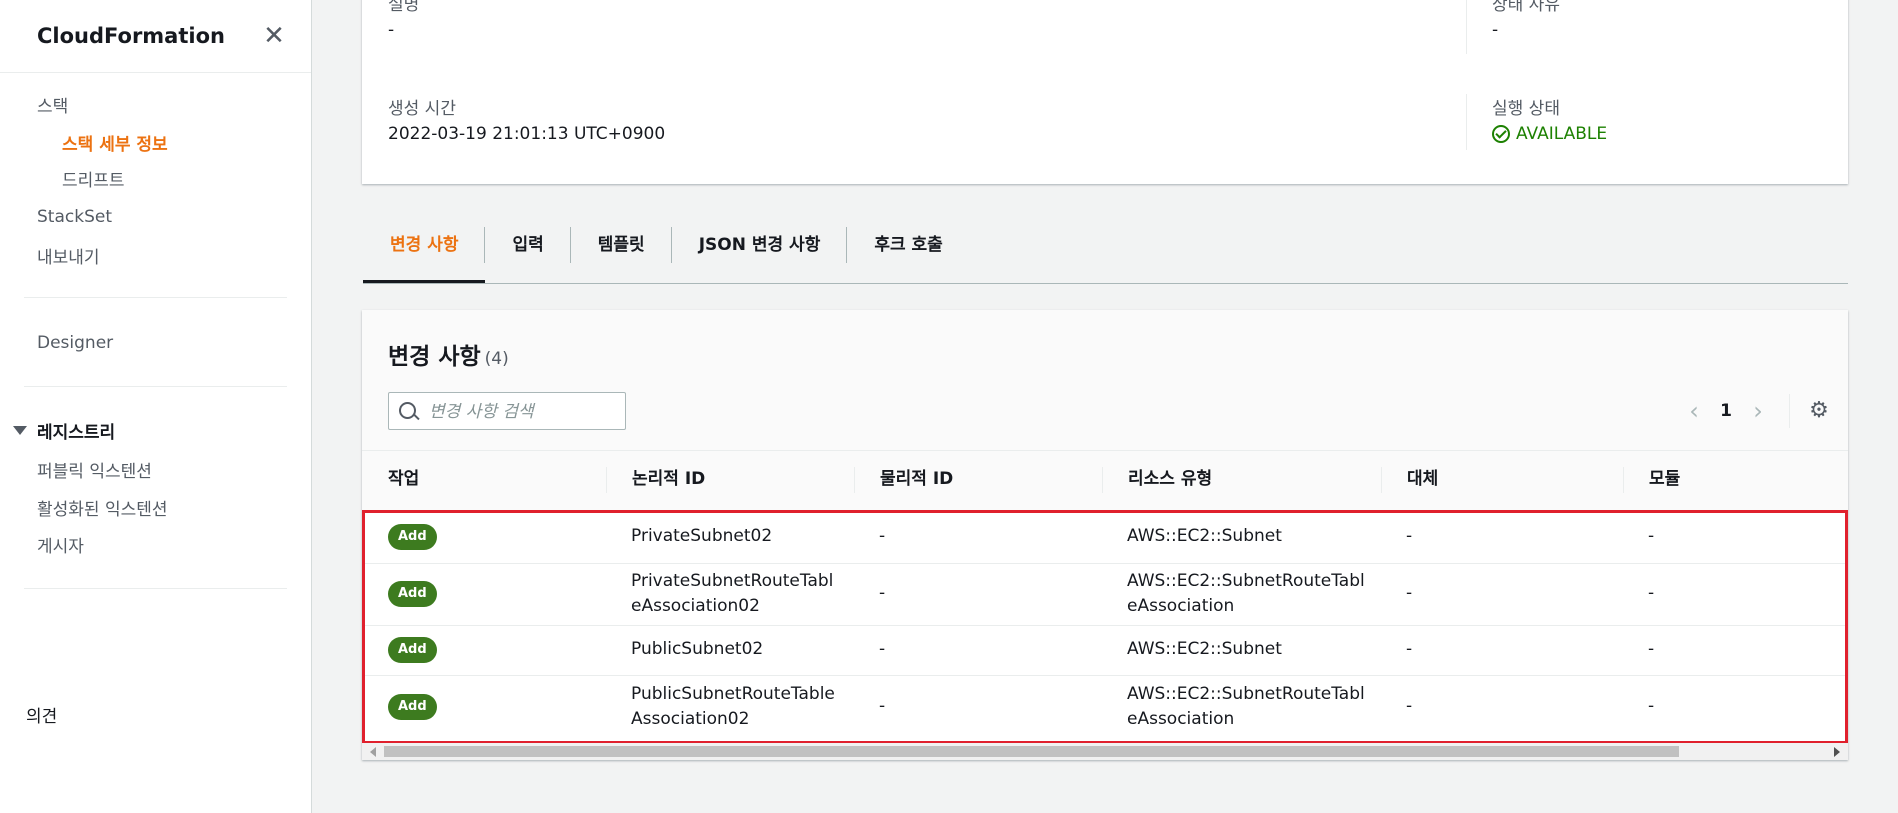 This screenshot has width=1898, height=813. What do you see at coordinates (524, 412) in the screenshot?
I see `search-input` at bounding box center [524, 412].